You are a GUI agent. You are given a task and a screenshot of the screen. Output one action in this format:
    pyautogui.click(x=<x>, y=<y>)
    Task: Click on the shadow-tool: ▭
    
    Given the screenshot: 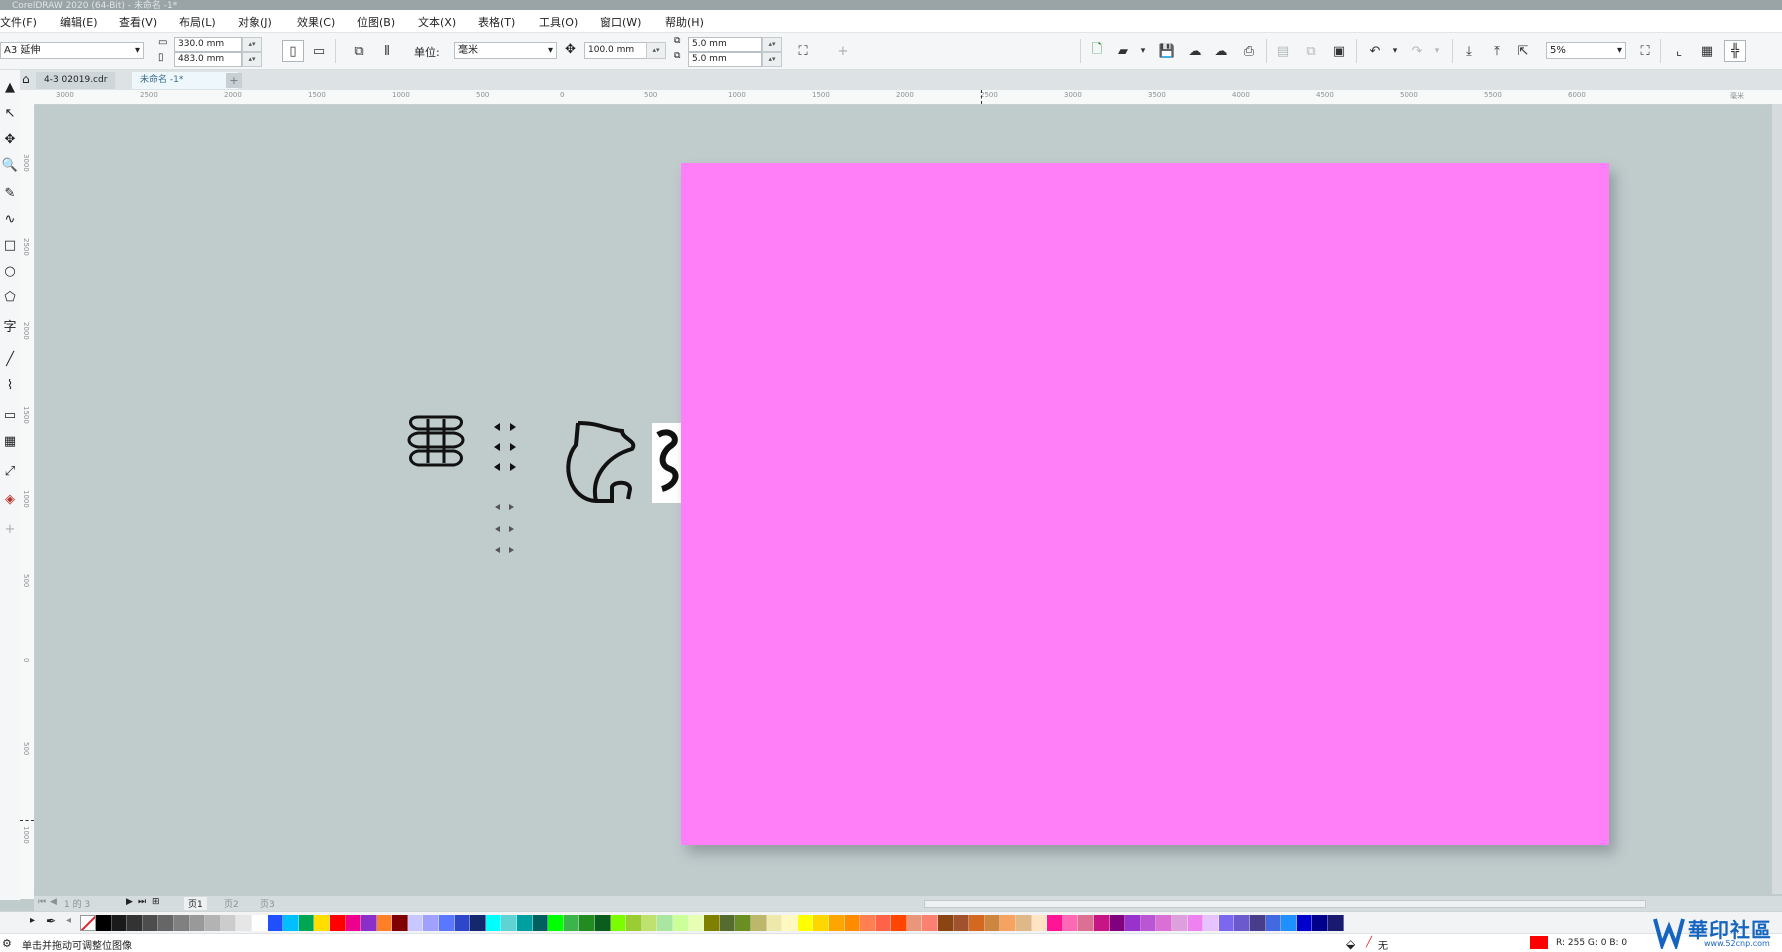 What is the action you would take?
    pyautogui.click(x=10, y=415)
    